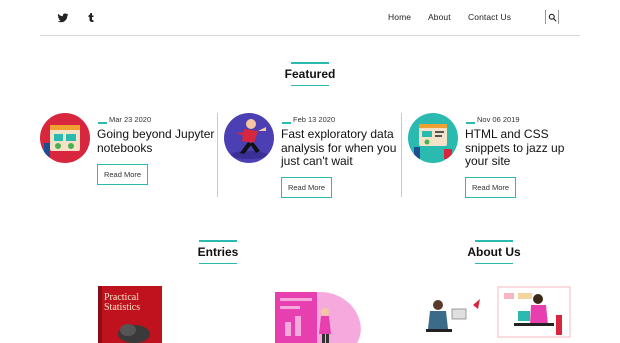  Describe the element at coordinates (399, 17) in the screenshot. I see `nav-home-link: Home` at that location.